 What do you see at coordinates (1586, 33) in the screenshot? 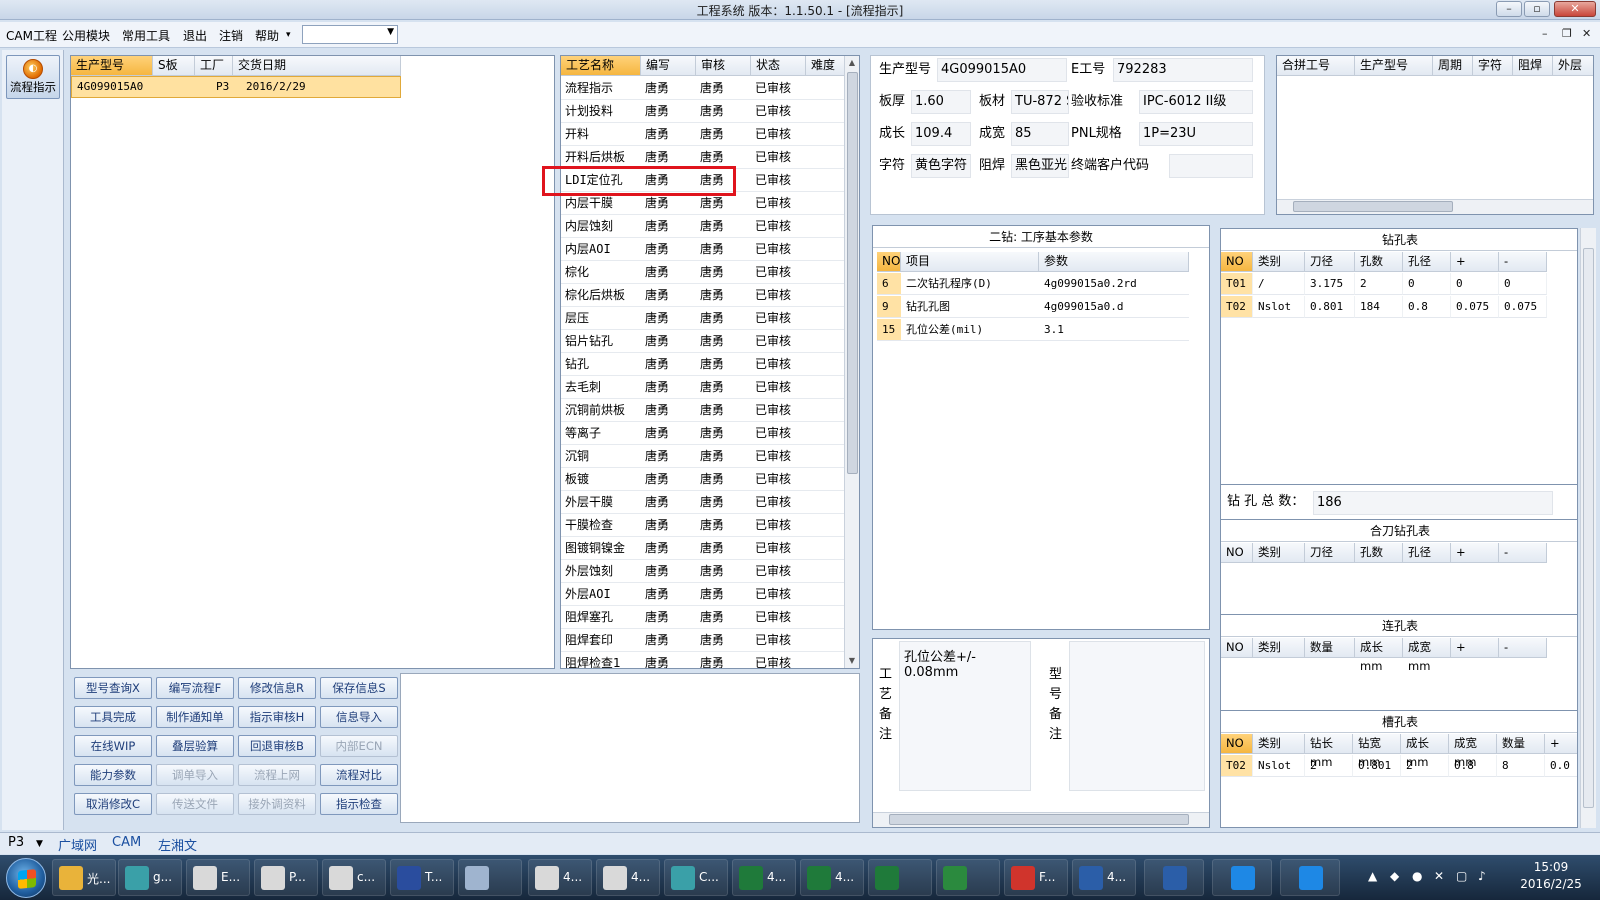
I see `mdi-close-icon: ✕` at bounding box center [1586, 33].